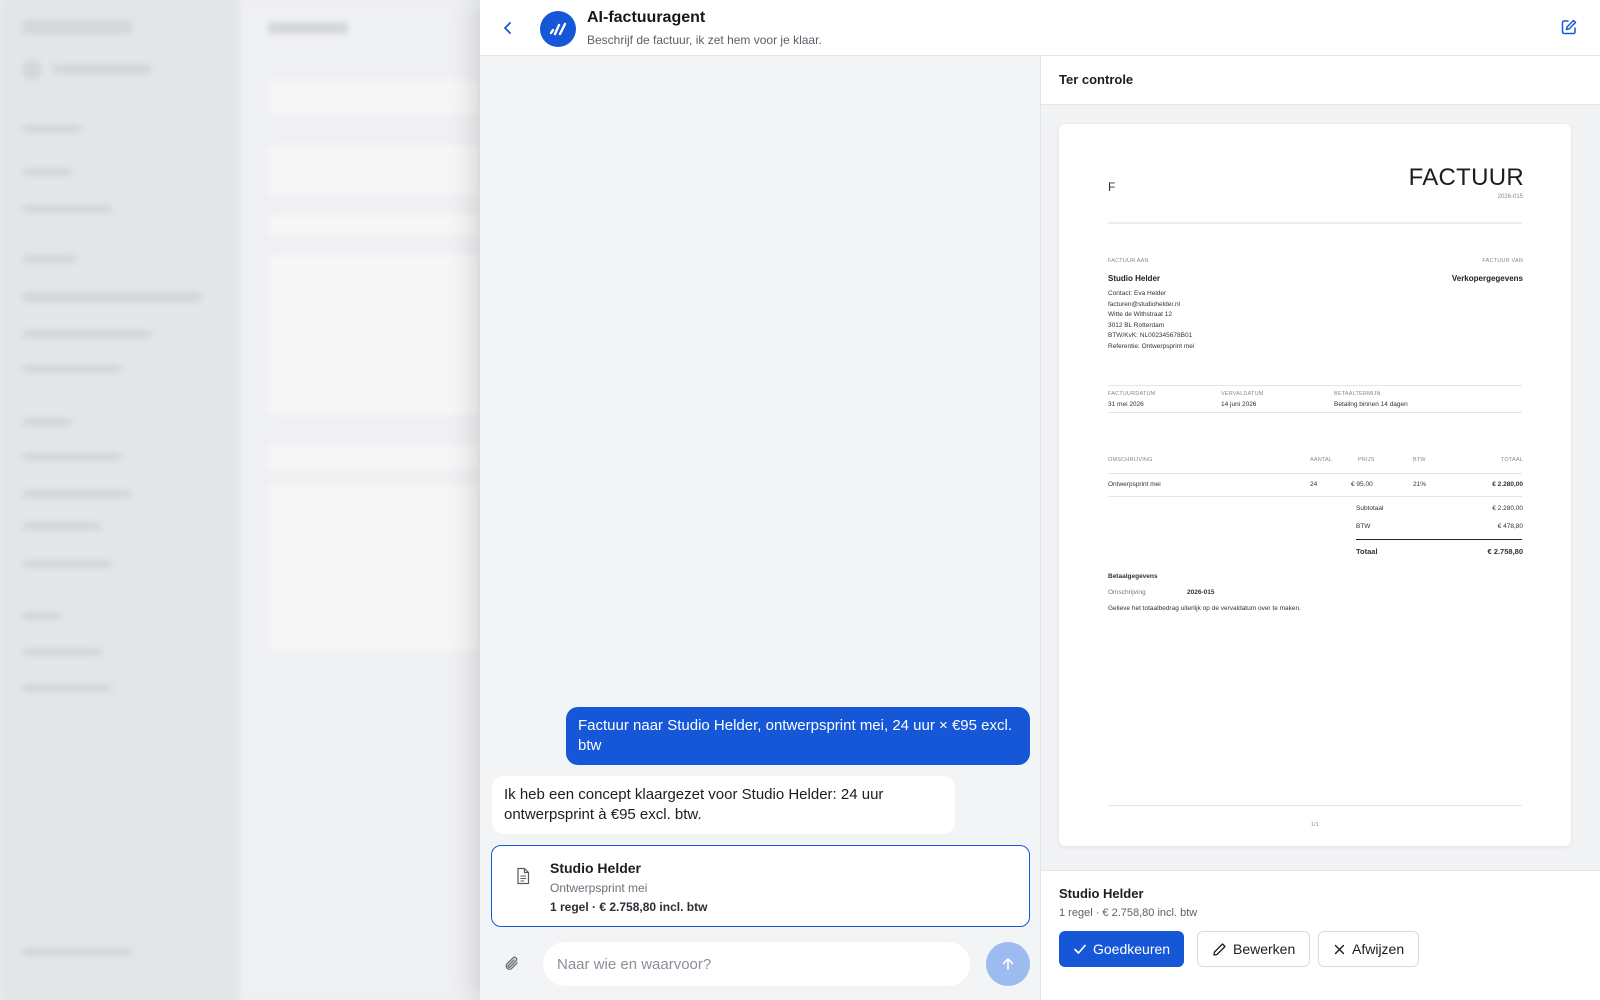 The height and width of the screenshot is (1000, 1600). I want to click on approve-label: Goedkeuren, so click(1132, 949).